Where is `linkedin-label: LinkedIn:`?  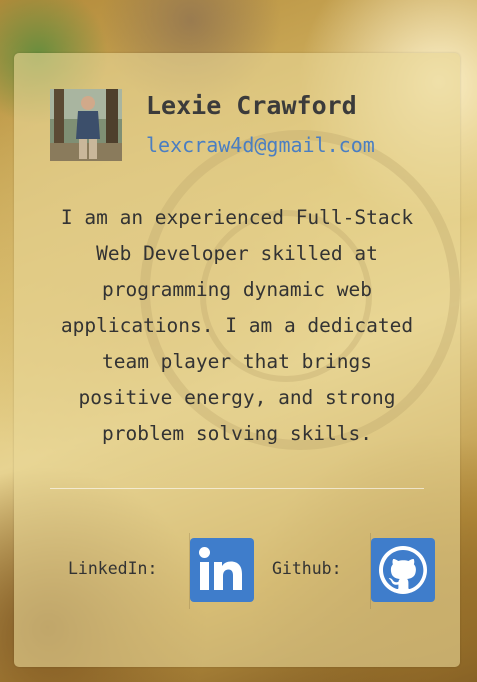 linkedin-label: LinkedIn: is located at coordinates (113, 568).